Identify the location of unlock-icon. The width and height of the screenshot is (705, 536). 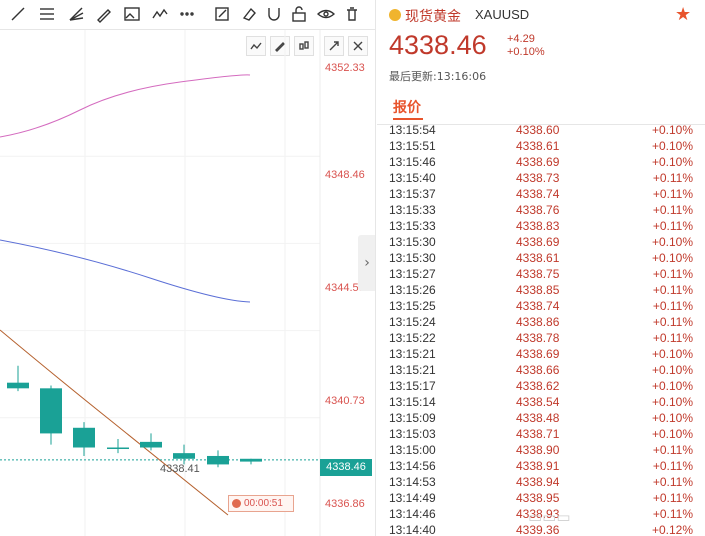
(299, 14).